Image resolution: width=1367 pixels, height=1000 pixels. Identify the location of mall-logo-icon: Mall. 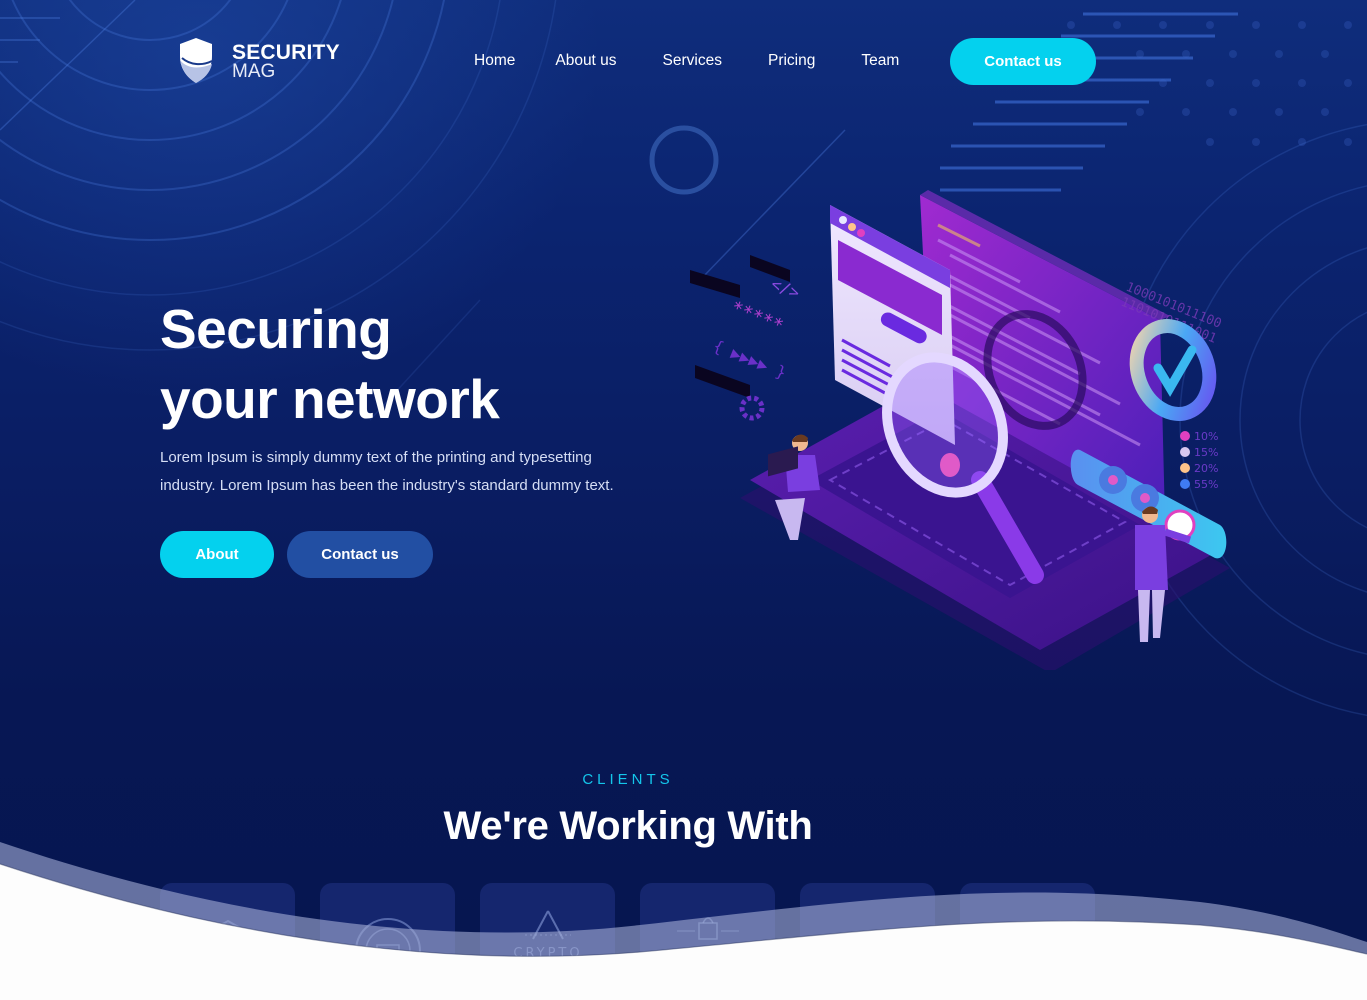
(707, 944).